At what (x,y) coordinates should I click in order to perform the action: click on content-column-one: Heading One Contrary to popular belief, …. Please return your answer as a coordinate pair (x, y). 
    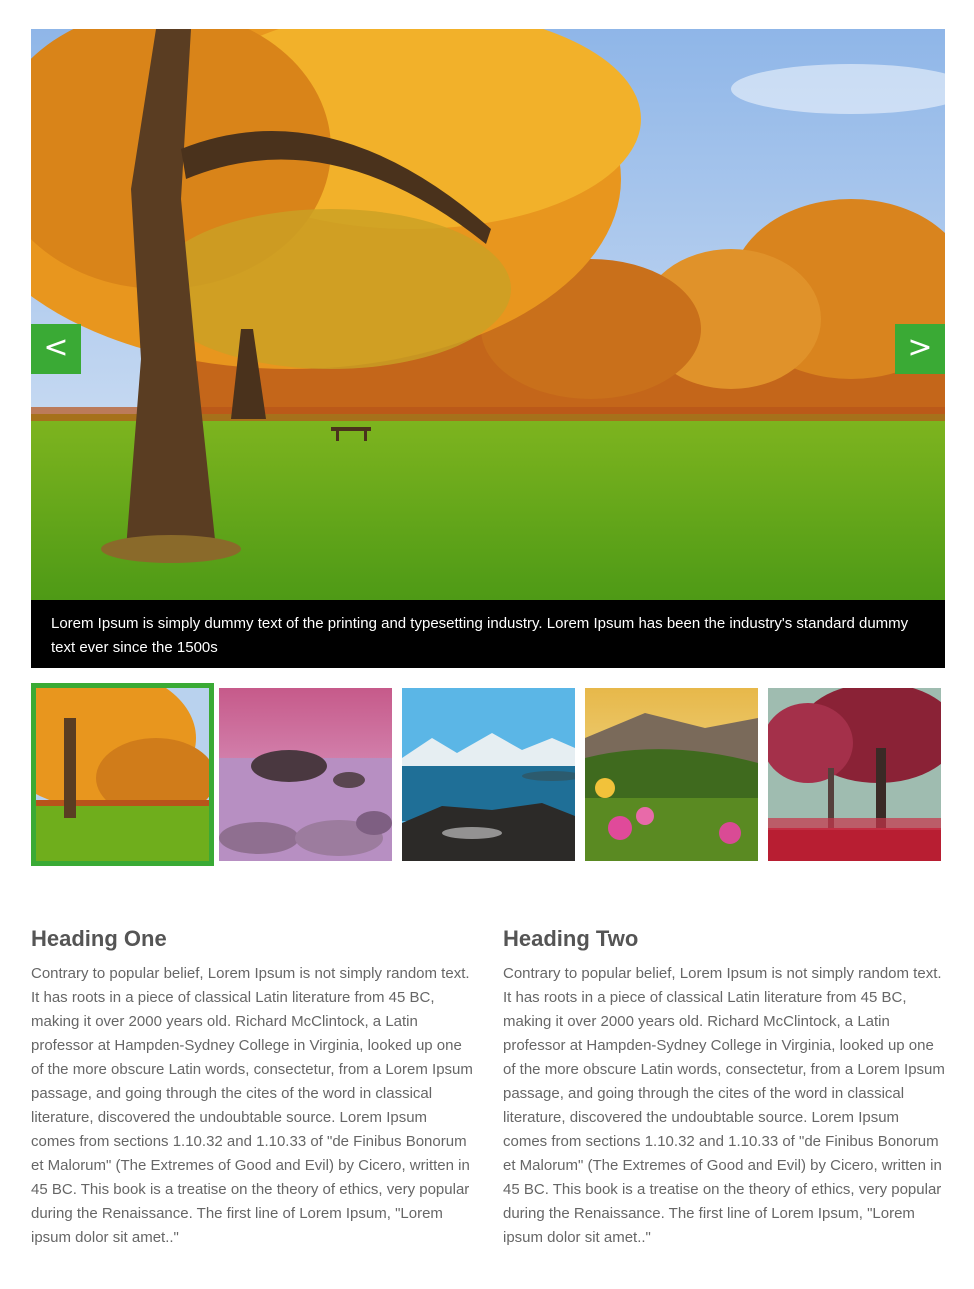
    Looking at the image, I should click on (253, 1086).